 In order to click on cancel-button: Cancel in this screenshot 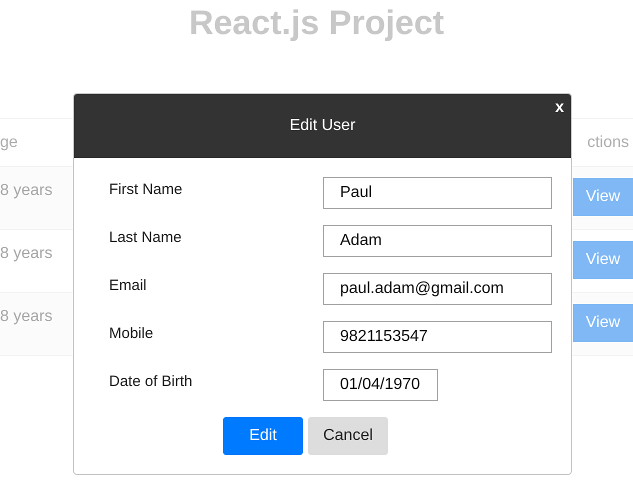, I will do `click(348, 436)`.